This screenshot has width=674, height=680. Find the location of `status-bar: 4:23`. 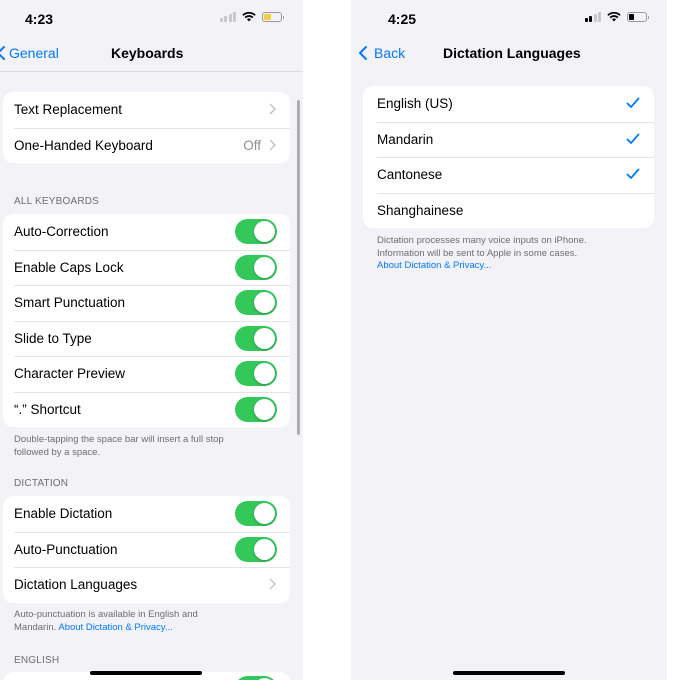

status-bar: 4:23 is located at coordinates (151, 18).